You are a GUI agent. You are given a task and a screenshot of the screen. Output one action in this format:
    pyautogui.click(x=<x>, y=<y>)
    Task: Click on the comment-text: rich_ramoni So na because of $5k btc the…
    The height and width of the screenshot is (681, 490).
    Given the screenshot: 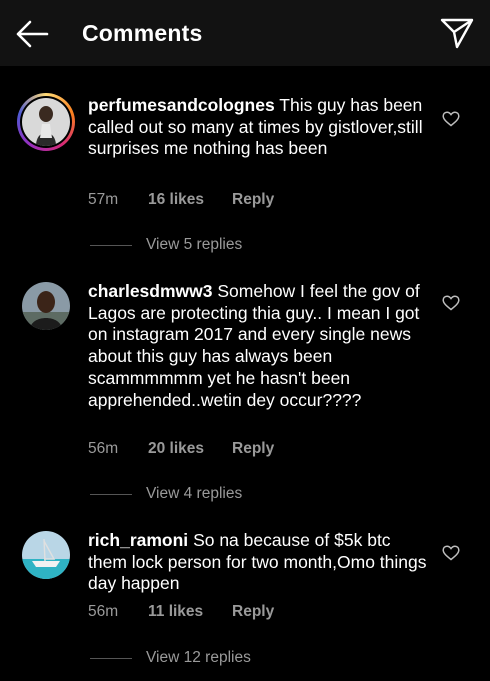 What is the action you would take?
    pyautogui.click(x=258, y=562)
    